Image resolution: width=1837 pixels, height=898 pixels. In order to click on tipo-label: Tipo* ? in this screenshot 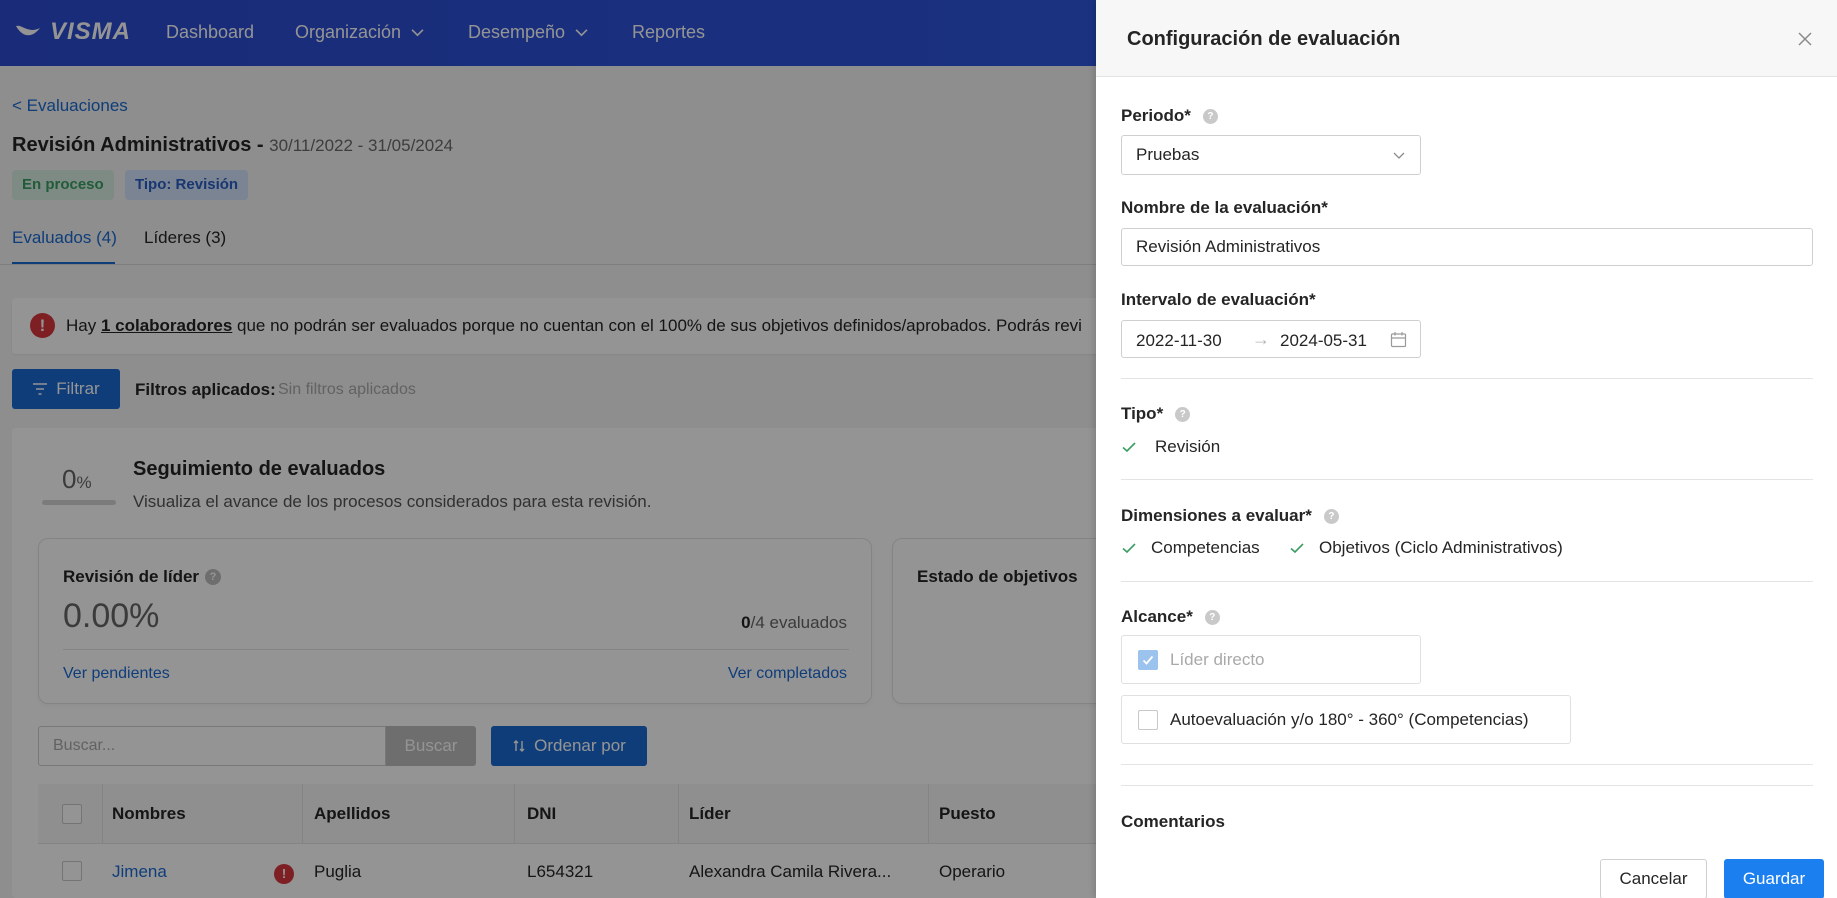, I will do `click(1156, 414)`.